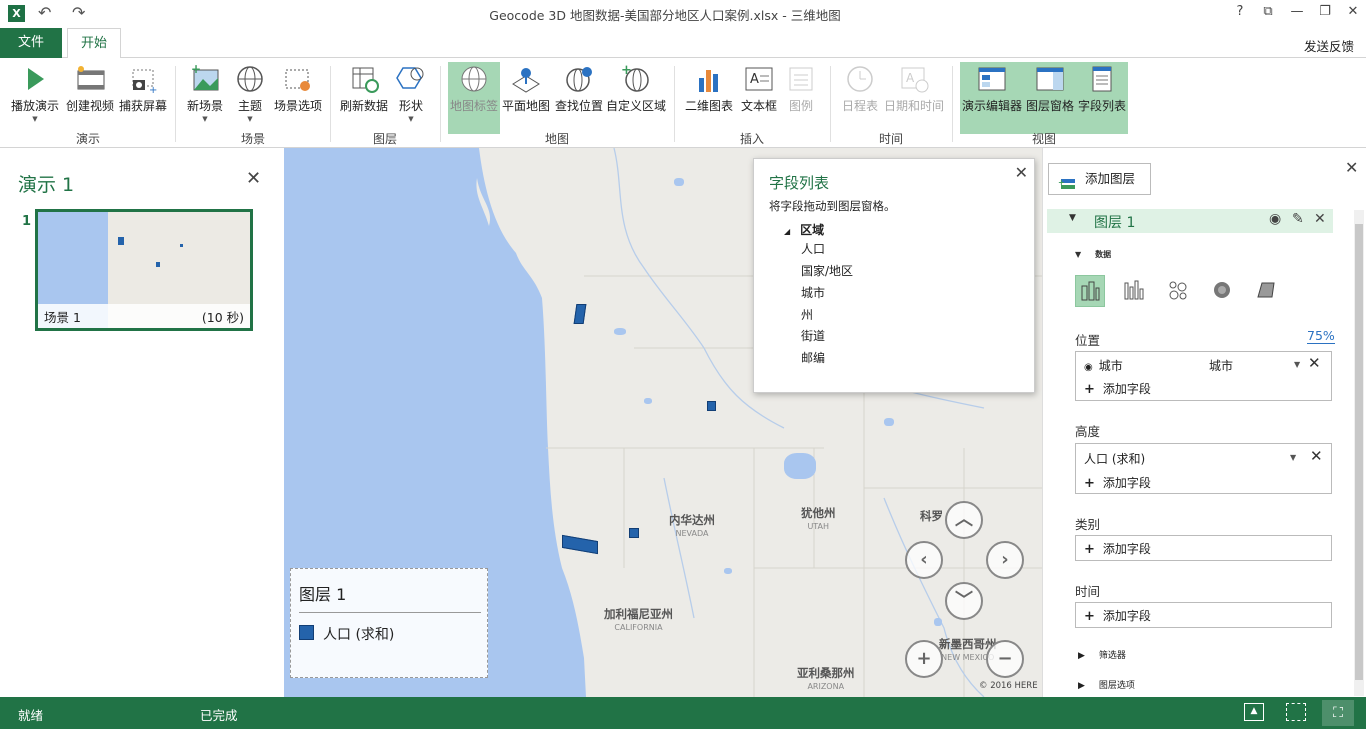 Image resolution: width=1366 pixels, height=729 pixels. Describe the element at coordinates (1090, 291) in the screenshot. I see `stacked-column-icon` at that location.